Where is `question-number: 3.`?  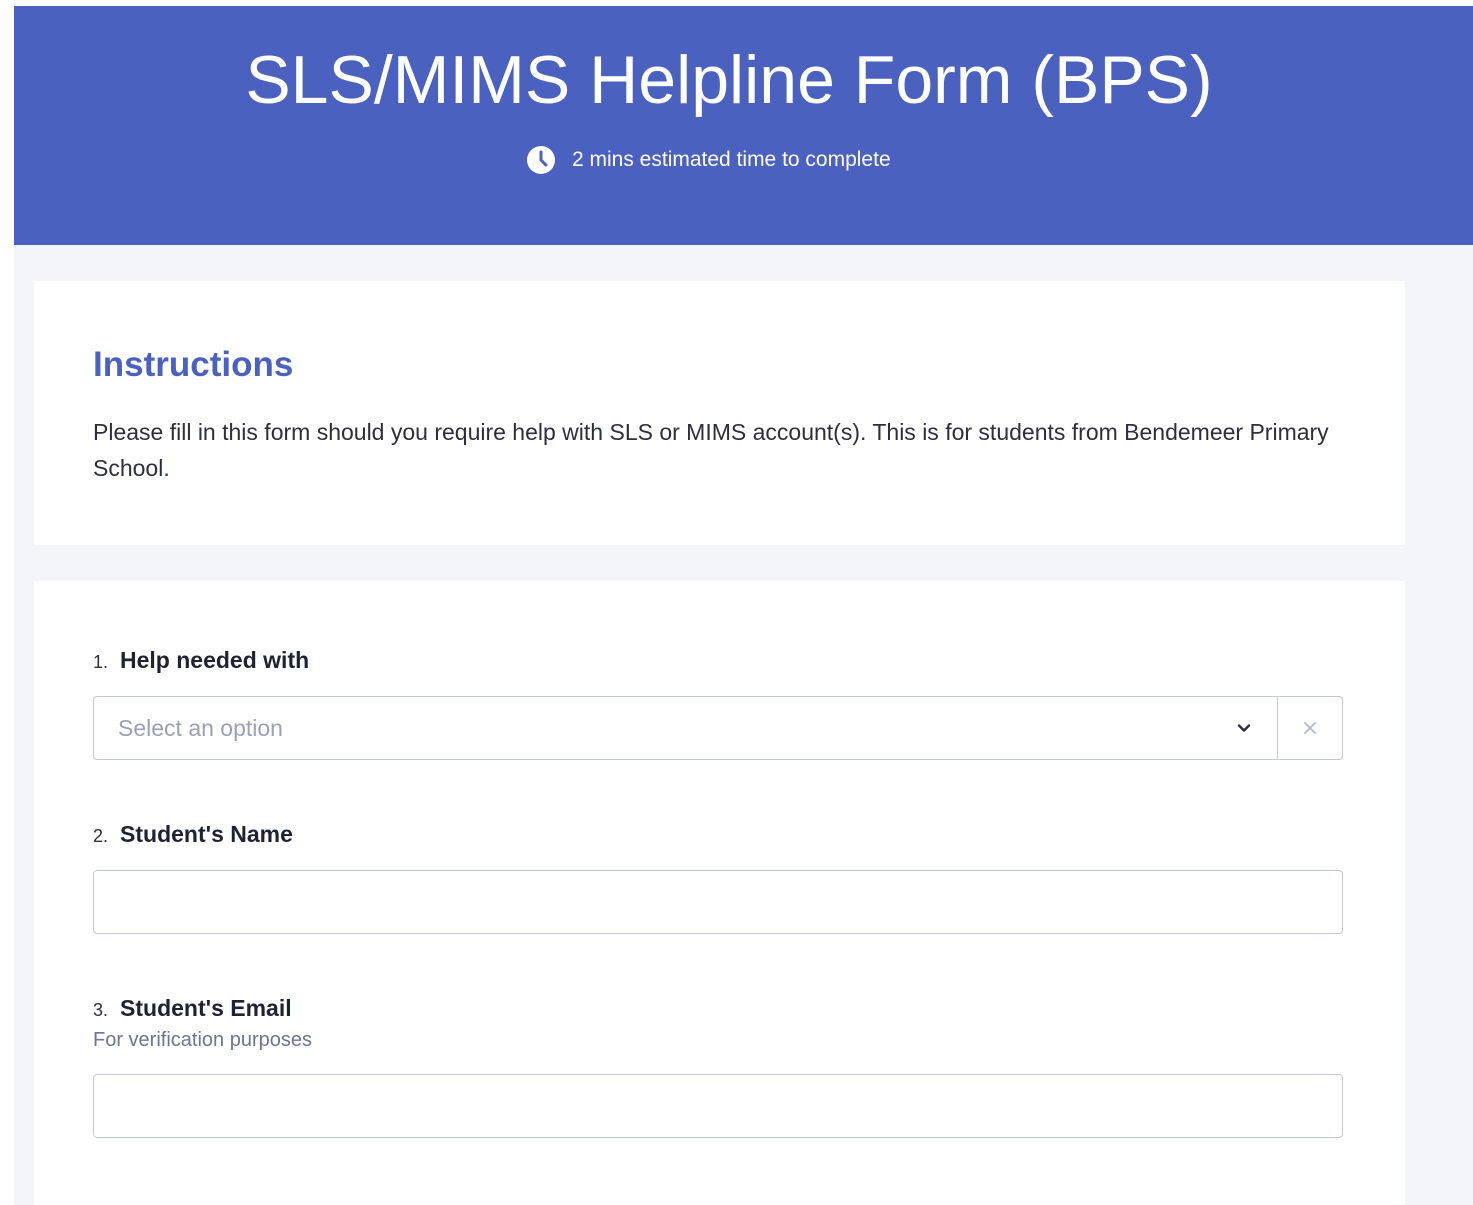
question-number: 3. is located at coordinates (101, 1010).